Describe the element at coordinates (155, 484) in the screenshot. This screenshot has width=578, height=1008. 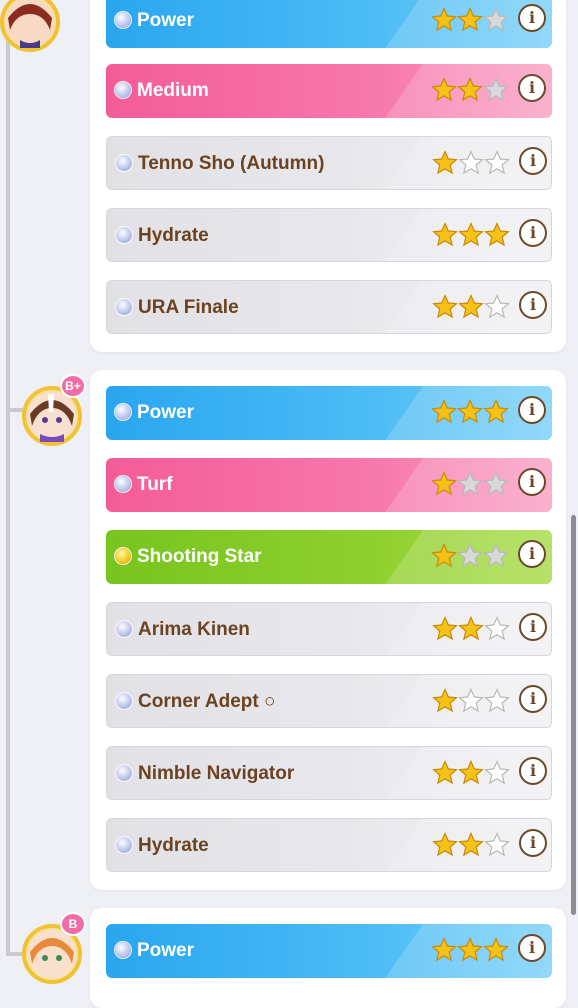
I see `factor-name: Turf` at that location.